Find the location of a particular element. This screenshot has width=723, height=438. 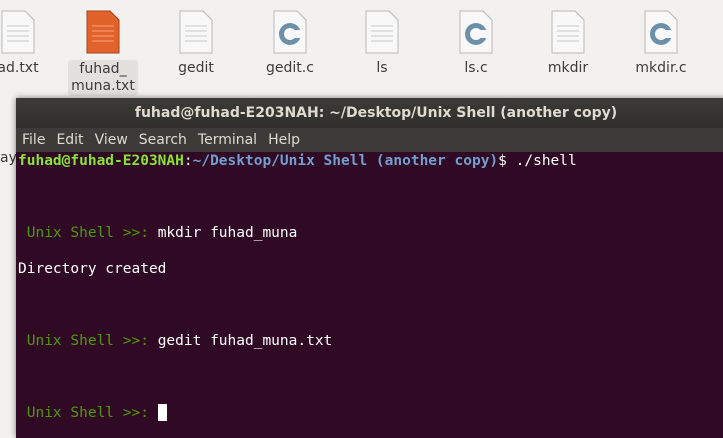

file-label: fuhad_ muna.txt is located at coordinates (103, 78).